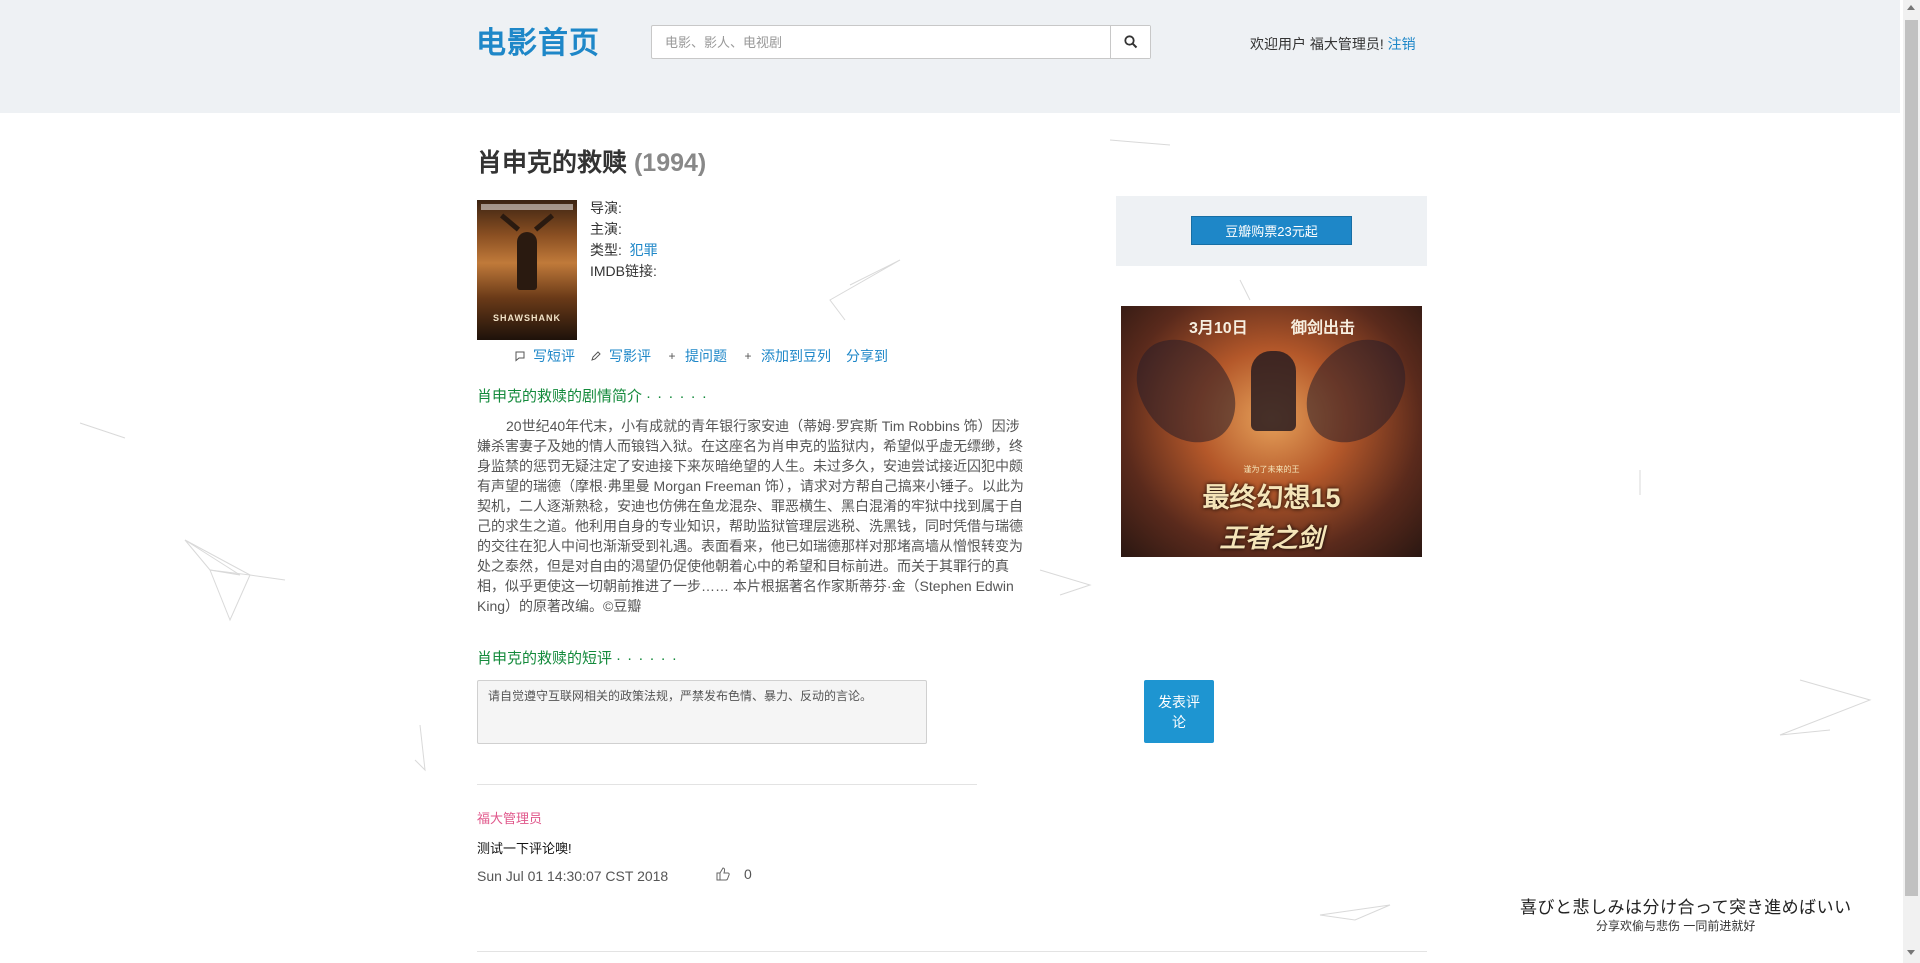 This screenshot has width=1920, height=963. I want to click on site-logo: 电影首页, so click(538, 40).